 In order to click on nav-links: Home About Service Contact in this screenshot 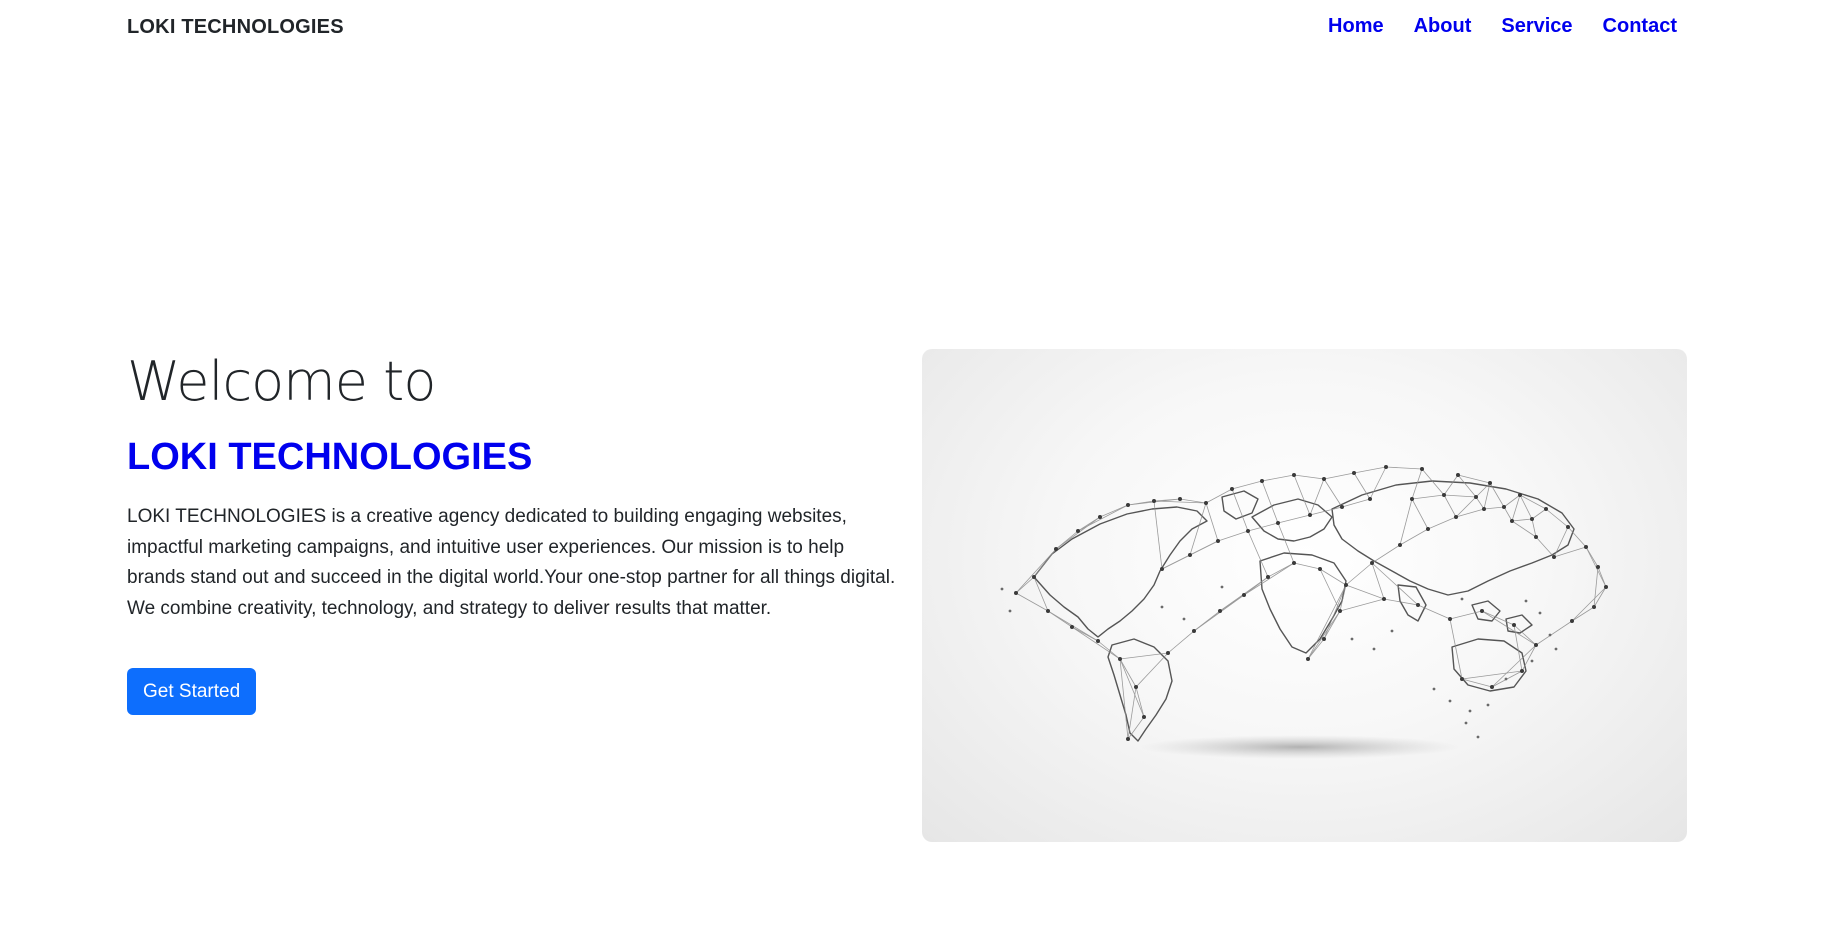, I will do `click(1502, 26)`.